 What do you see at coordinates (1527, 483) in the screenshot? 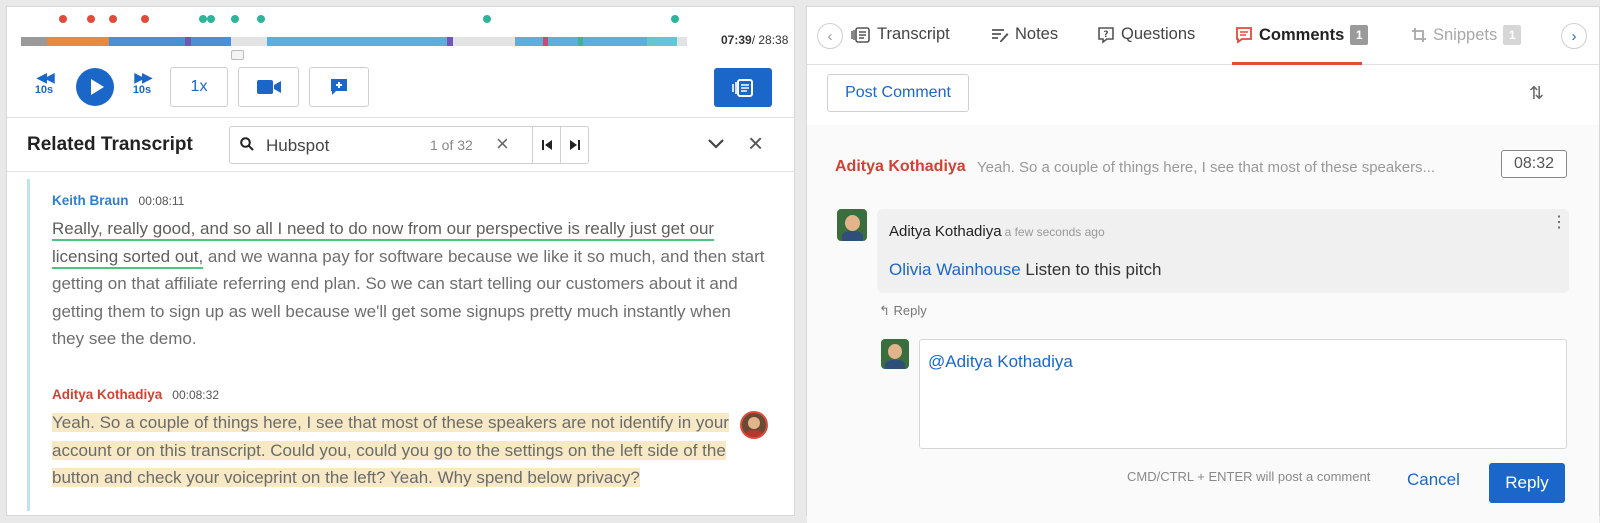
I see `reply-button: Reply` at bounding box center [1527, 483].